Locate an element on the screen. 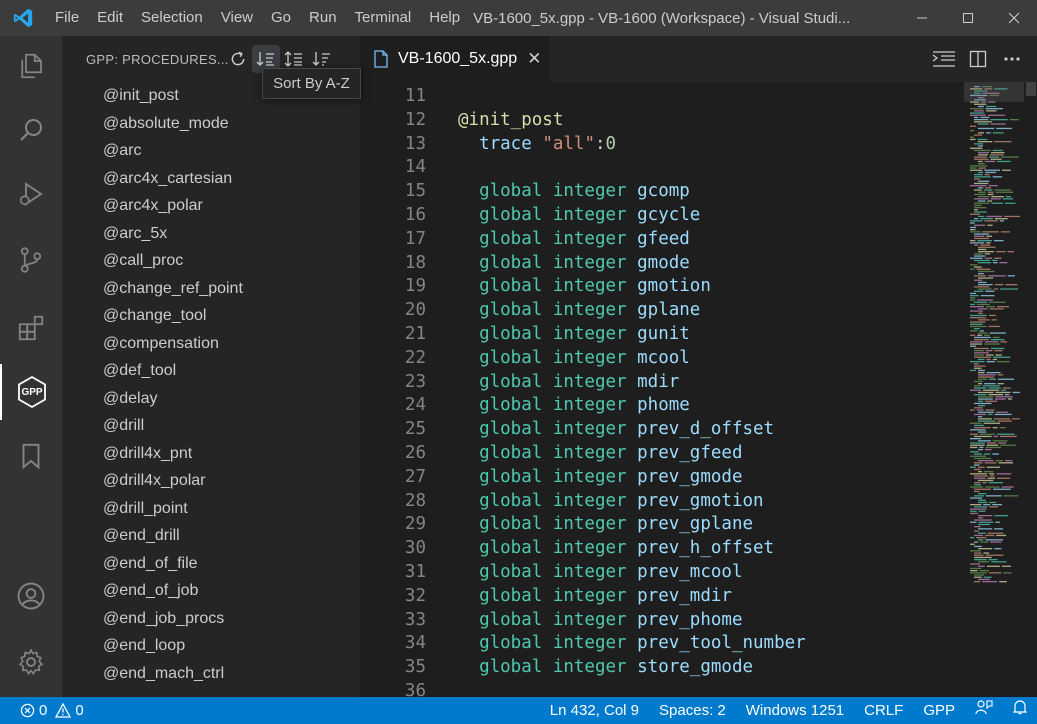 The width and height of the screenshot is (1037, 724). code-line: 29 global integer prev_gplane is located at coordinates (660, 525).